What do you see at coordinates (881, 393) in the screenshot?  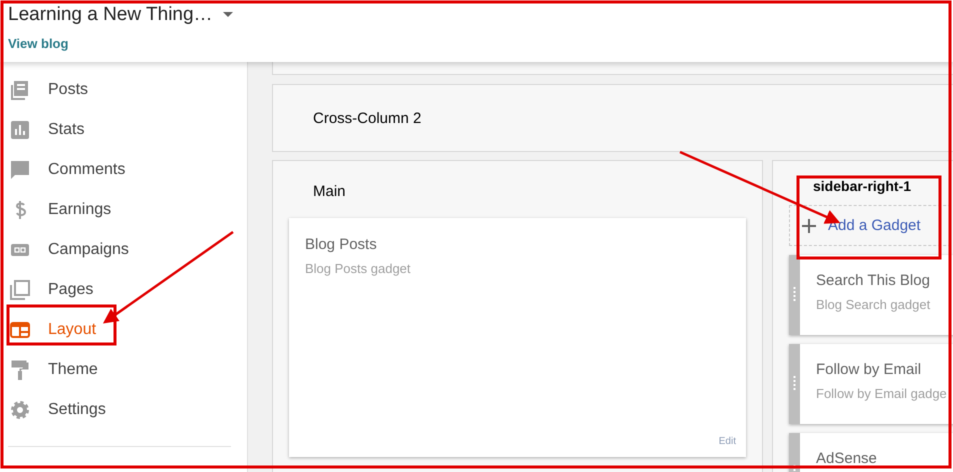 I see `gadget-subtitle: Follow by Email gadge` at bounding box center [881, 393].